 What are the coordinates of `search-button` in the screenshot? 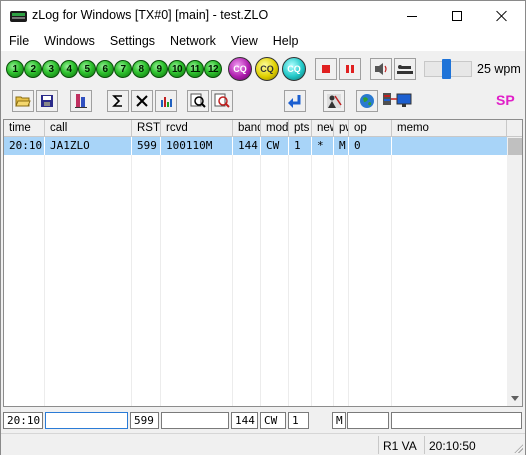 It's located at (222, 101).